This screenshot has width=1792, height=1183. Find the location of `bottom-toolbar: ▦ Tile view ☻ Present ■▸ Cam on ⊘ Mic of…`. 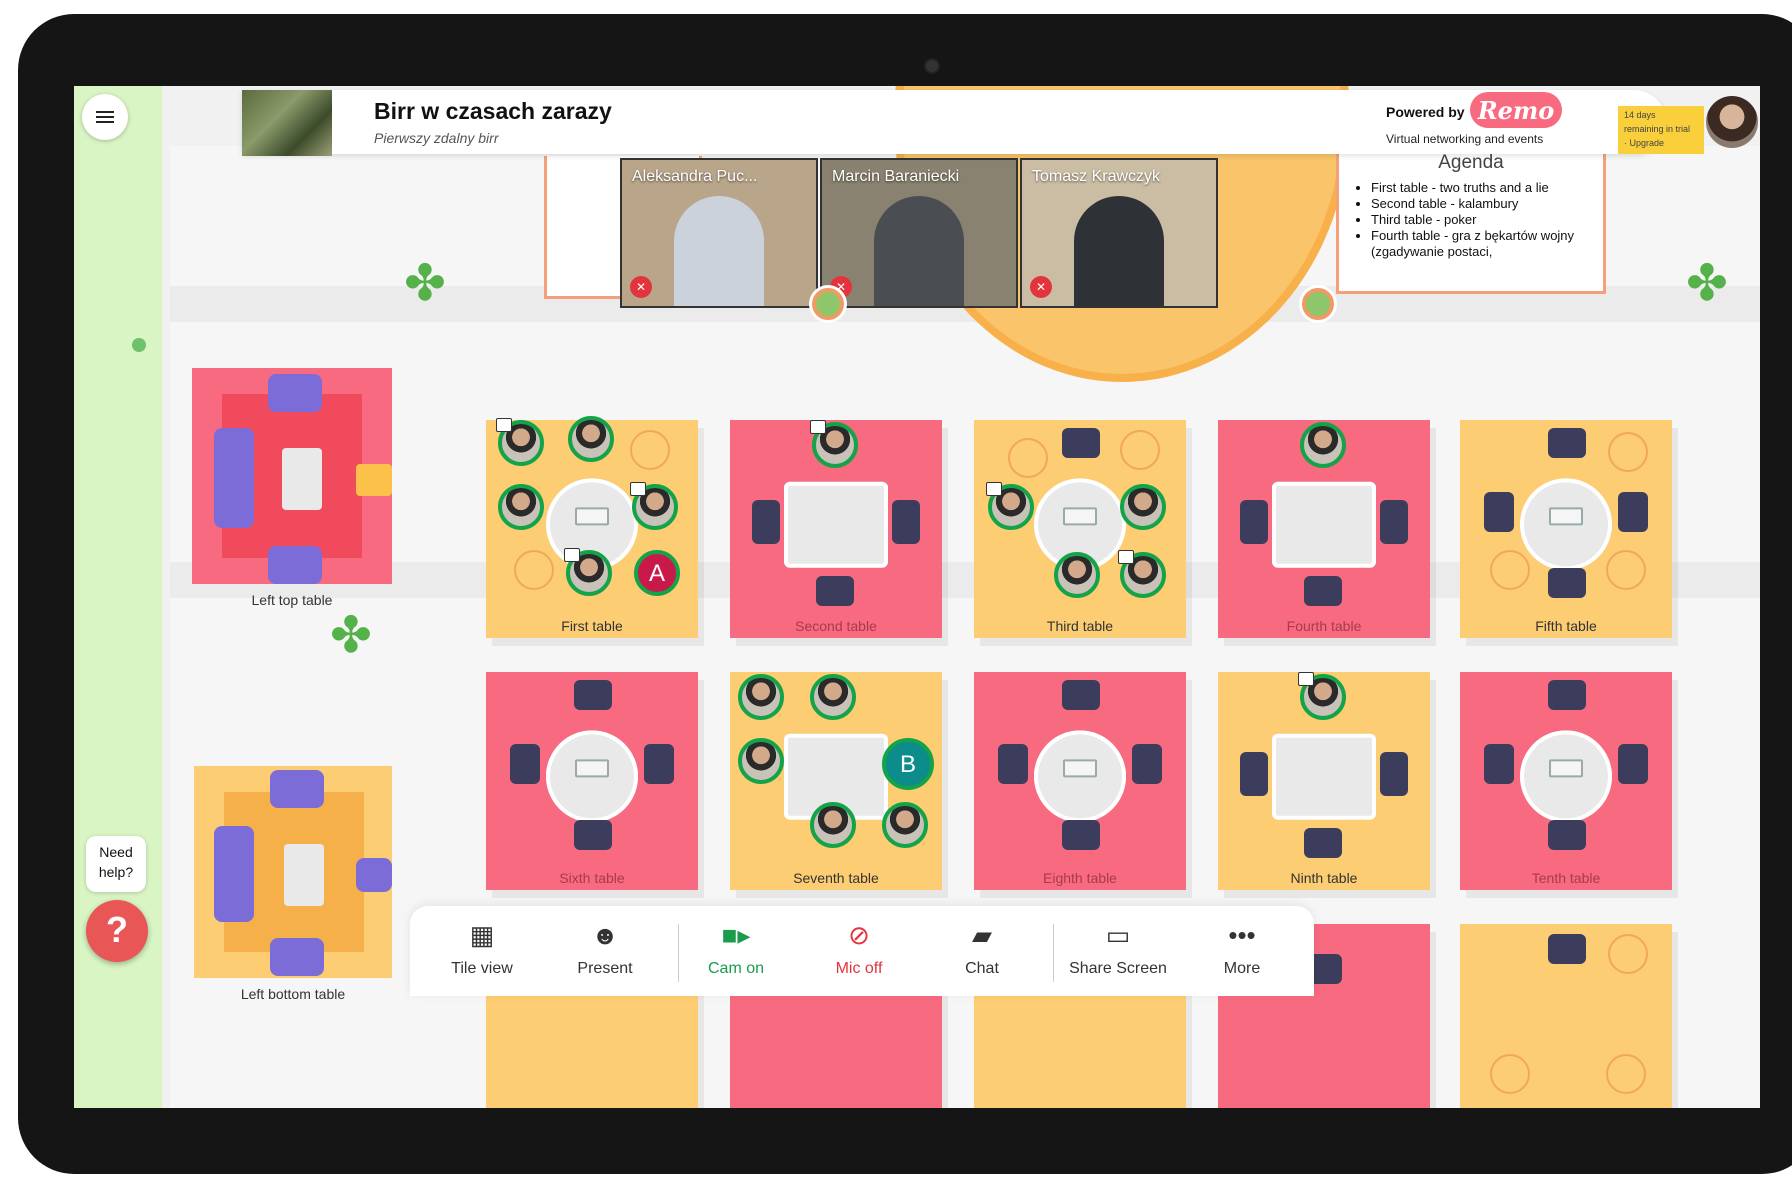

bottom-toolbar: ▦ Tile view ☻ Present ■▸ Cam on ⊘ Mic of… is located at coordinates (862, 951).